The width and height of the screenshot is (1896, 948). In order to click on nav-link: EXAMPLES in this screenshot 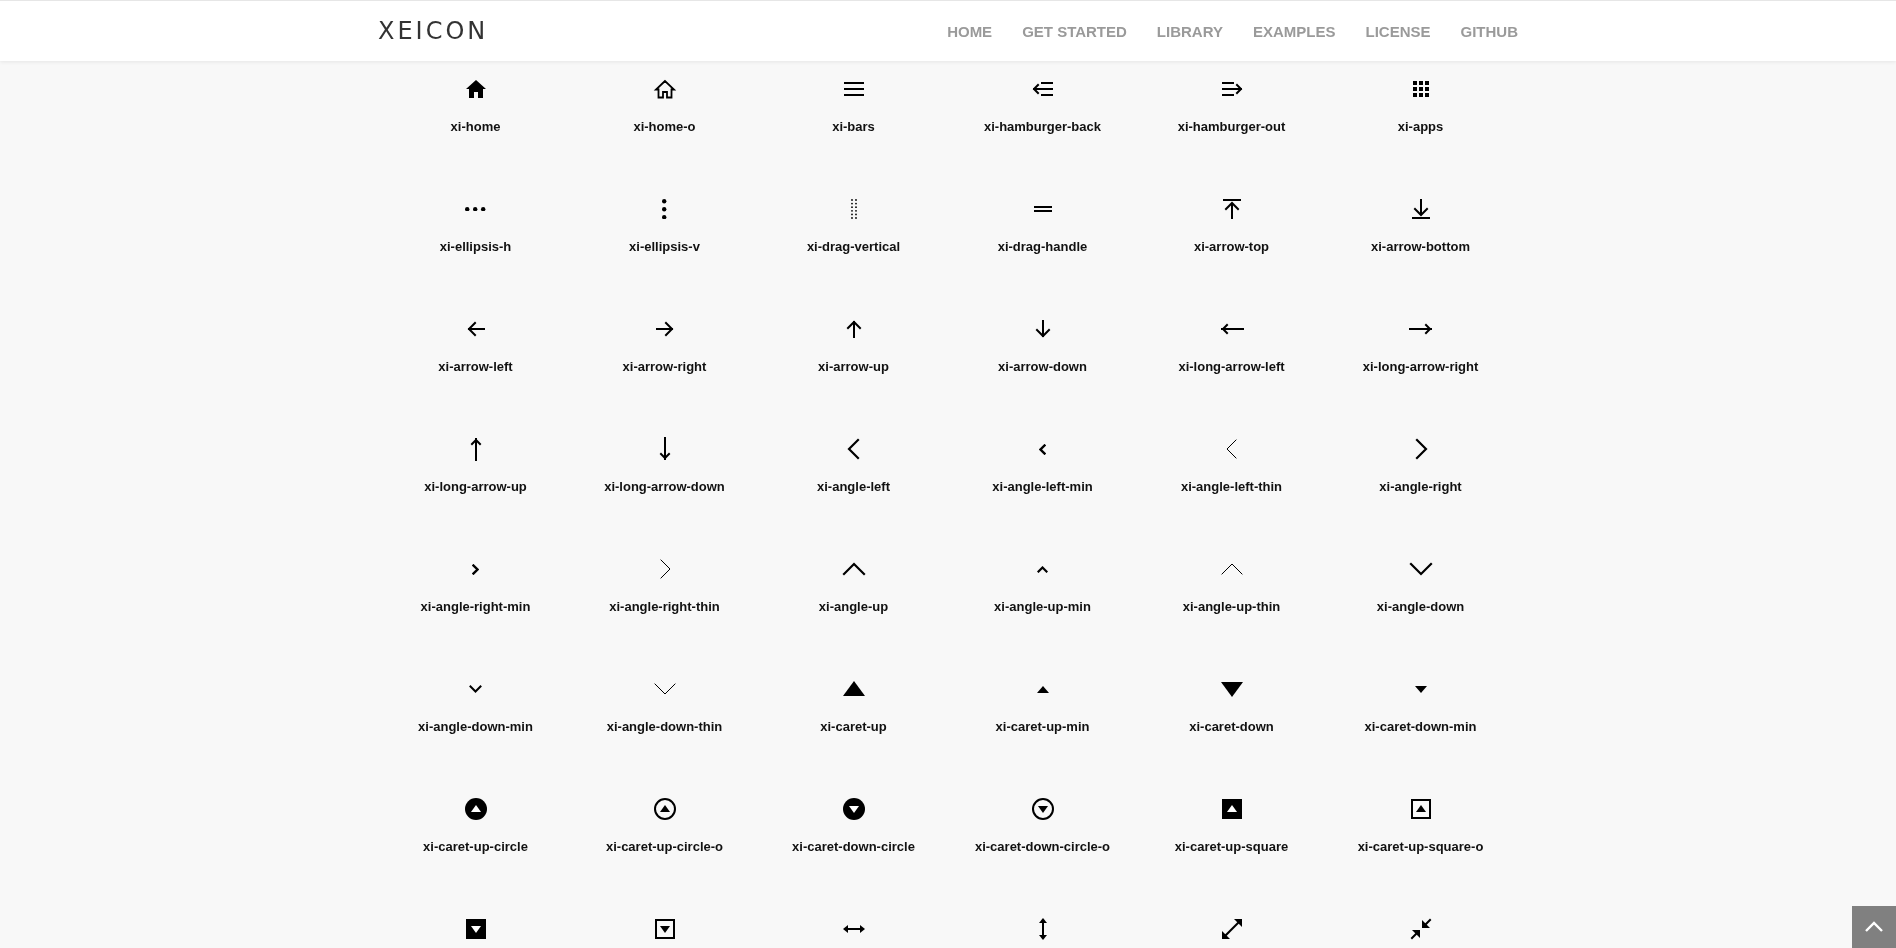, I will do `click(1294, 31)`.